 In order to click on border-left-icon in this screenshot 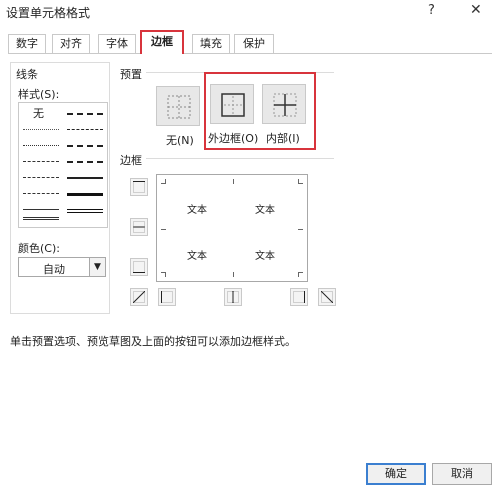, I will do `click(167, 297)`.